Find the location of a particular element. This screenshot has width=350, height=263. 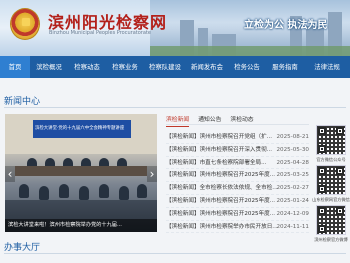

list-item: 【滨检新闻】滨州市检察院召开深入贯彻... 2025-05-30 is located at coordinates (237, 150).